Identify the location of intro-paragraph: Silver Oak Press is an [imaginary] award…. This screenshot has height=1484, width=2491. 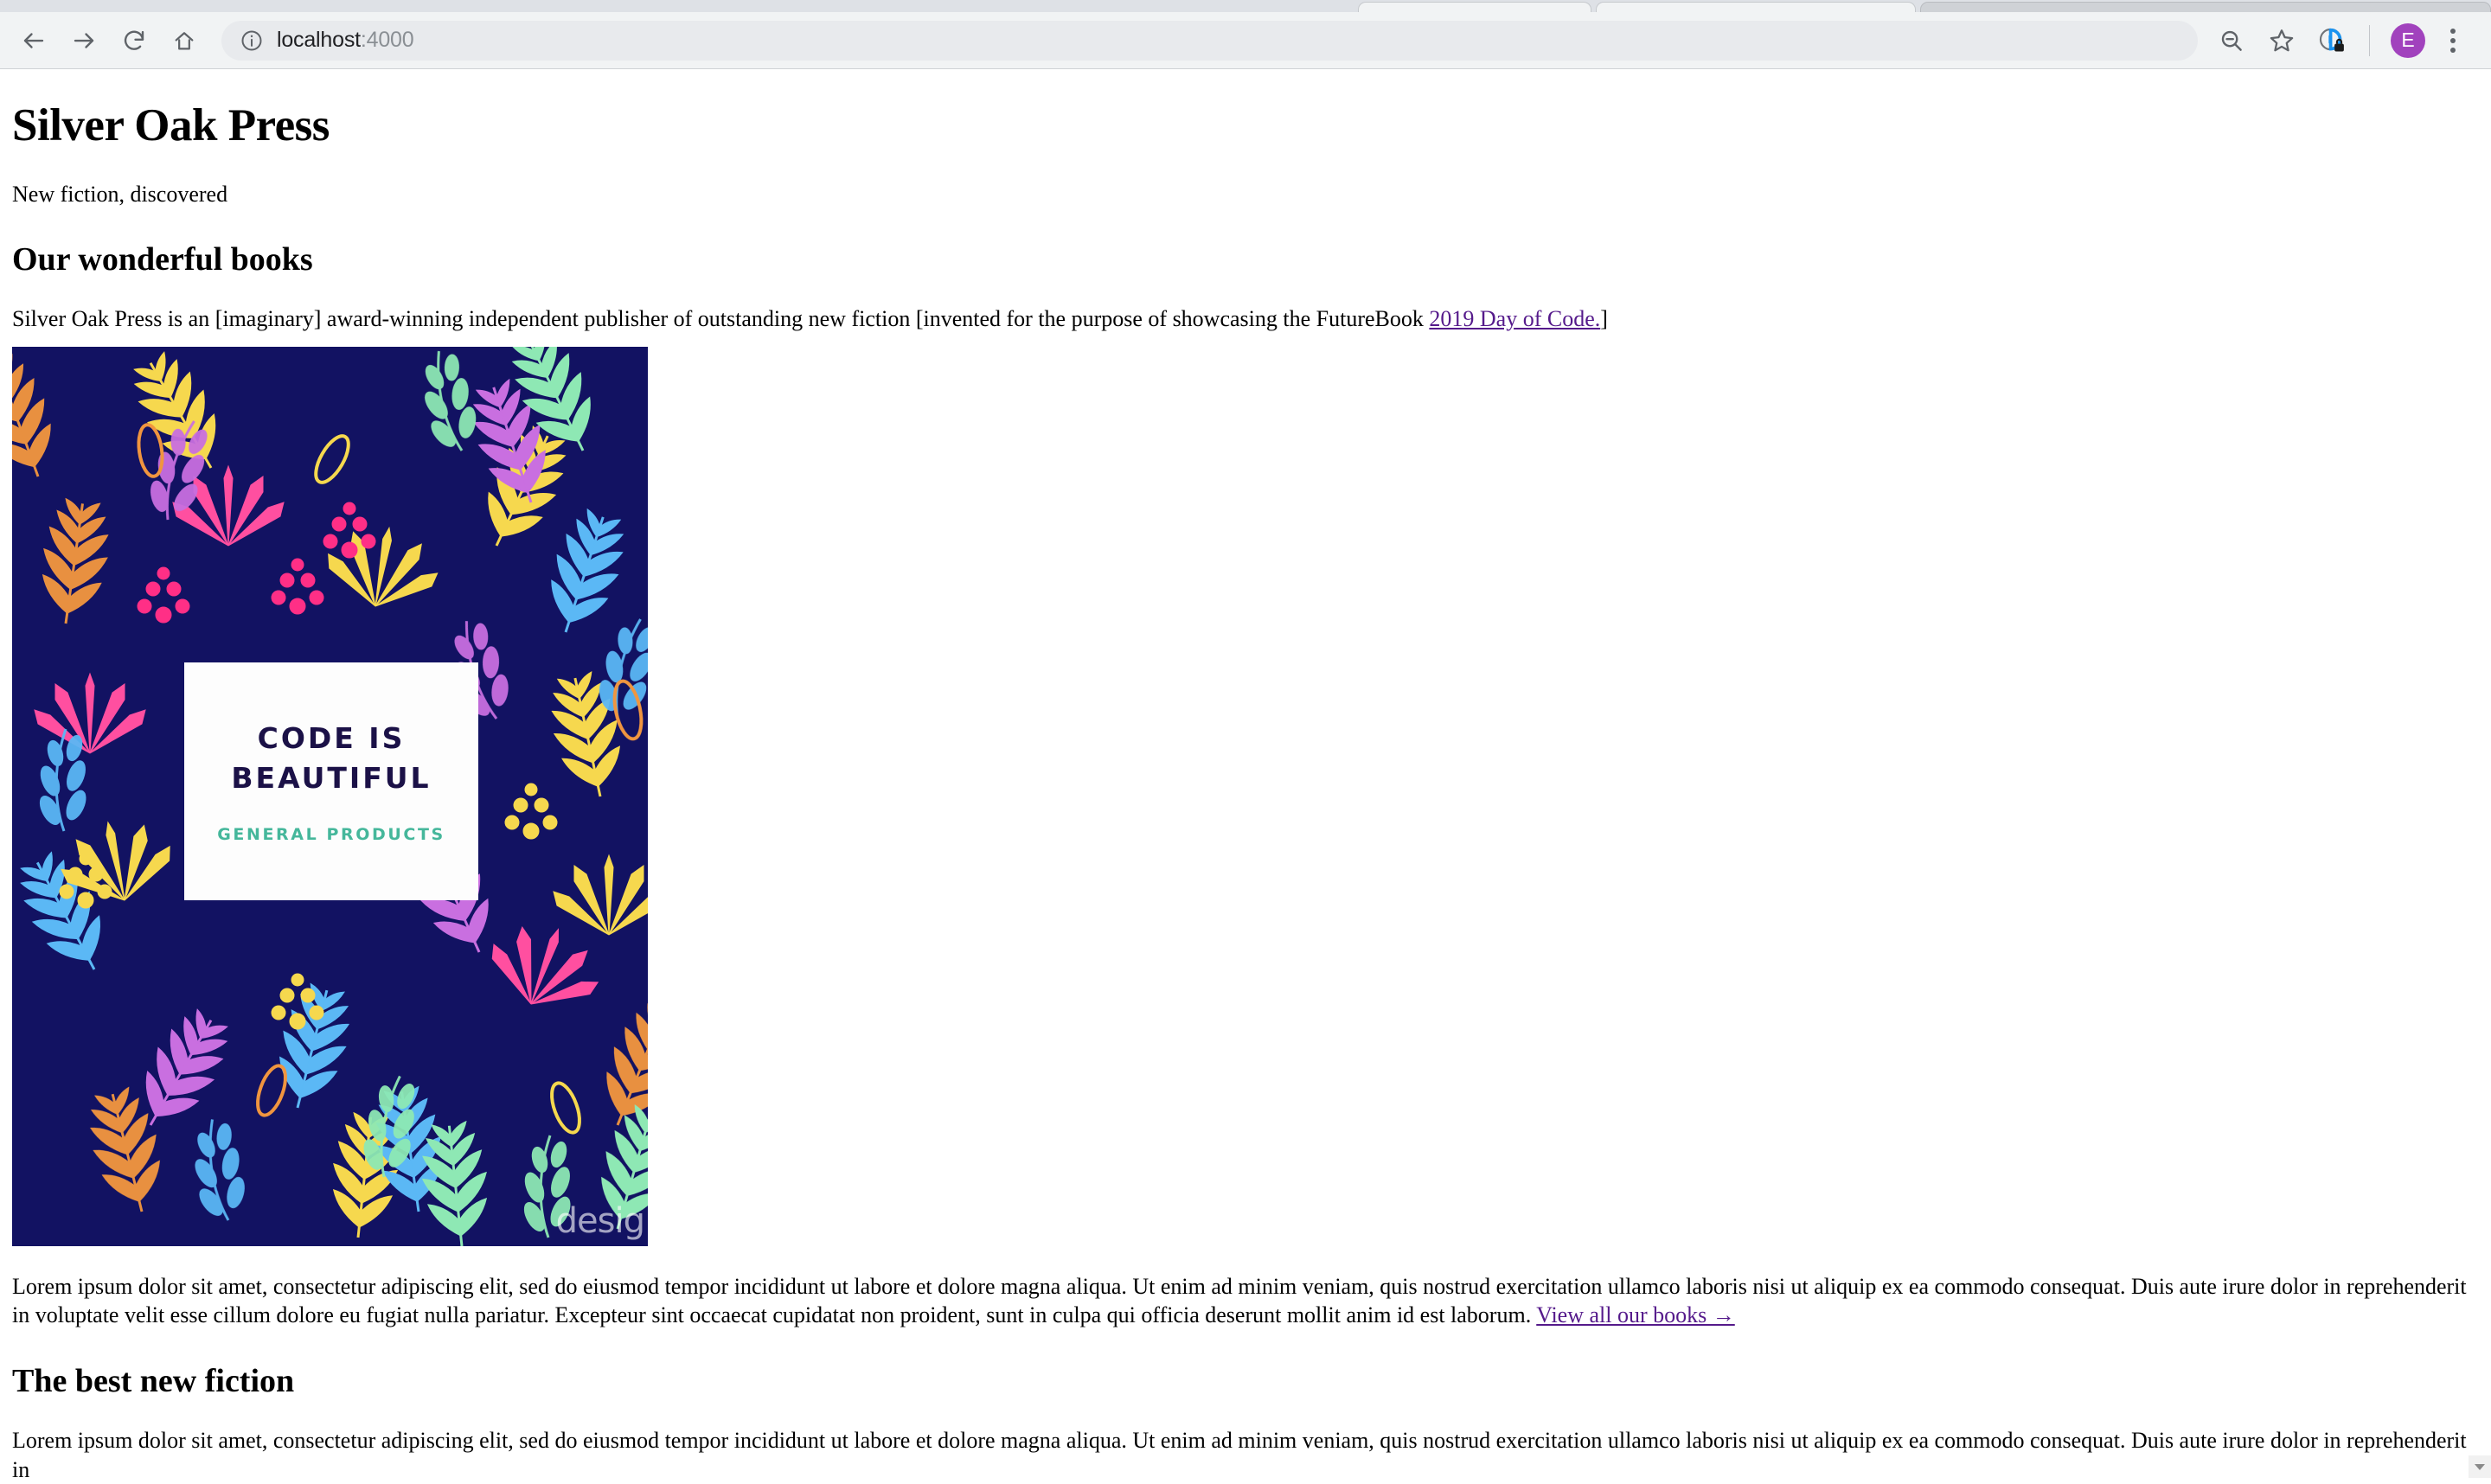
(1246, 319).